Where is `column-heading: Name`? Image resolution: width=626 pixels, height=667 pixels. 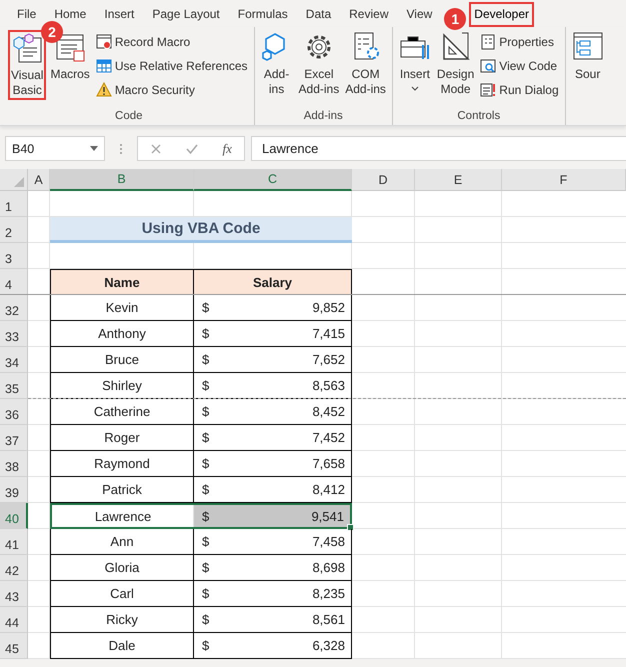 column-heading: Name is located at coordinates (122, 282).